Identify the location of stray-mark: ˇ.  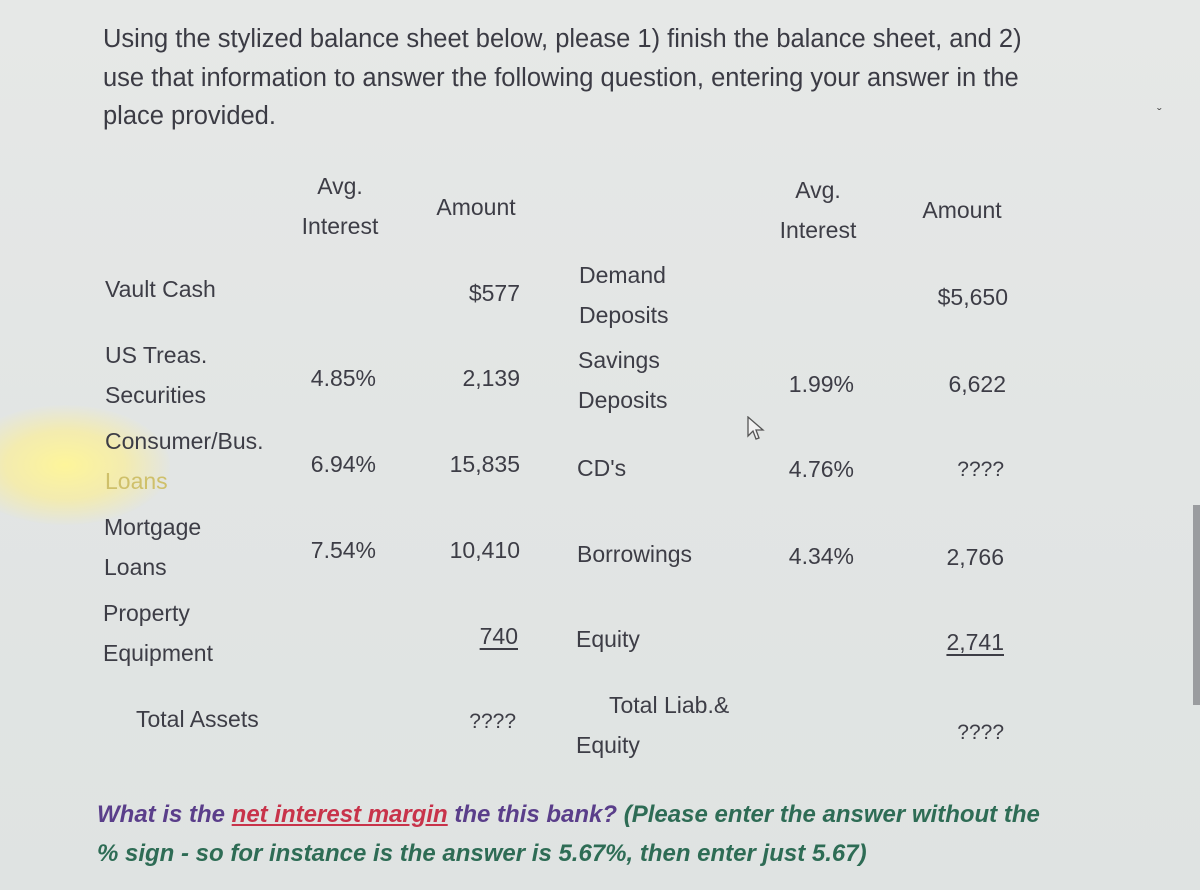
(1159, 113).